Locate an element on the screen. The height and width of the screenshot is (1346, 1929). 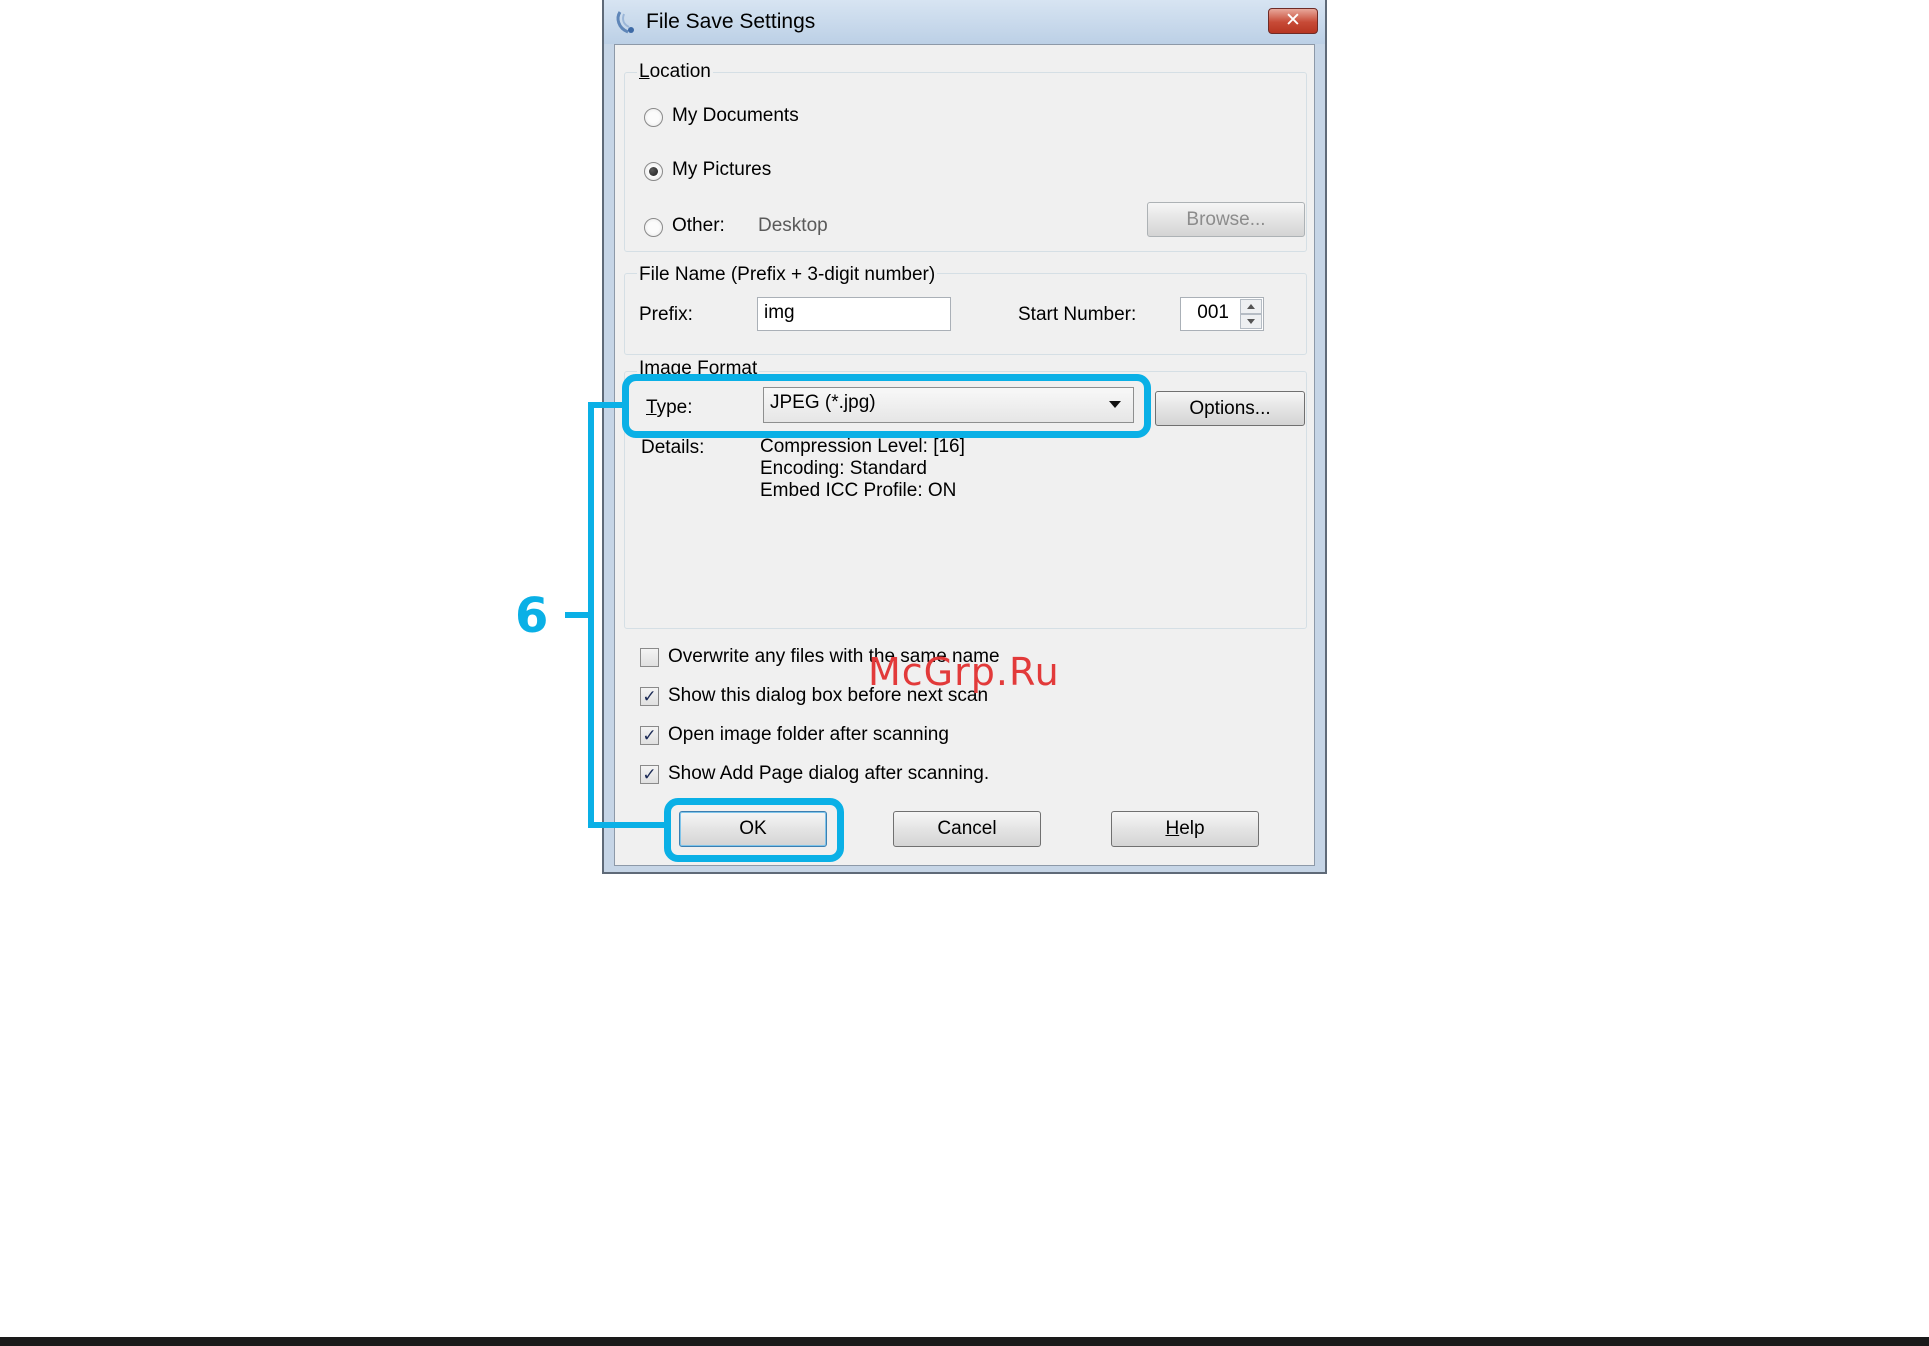
window-title: File Save Settings is located at coordinates (731, 21).